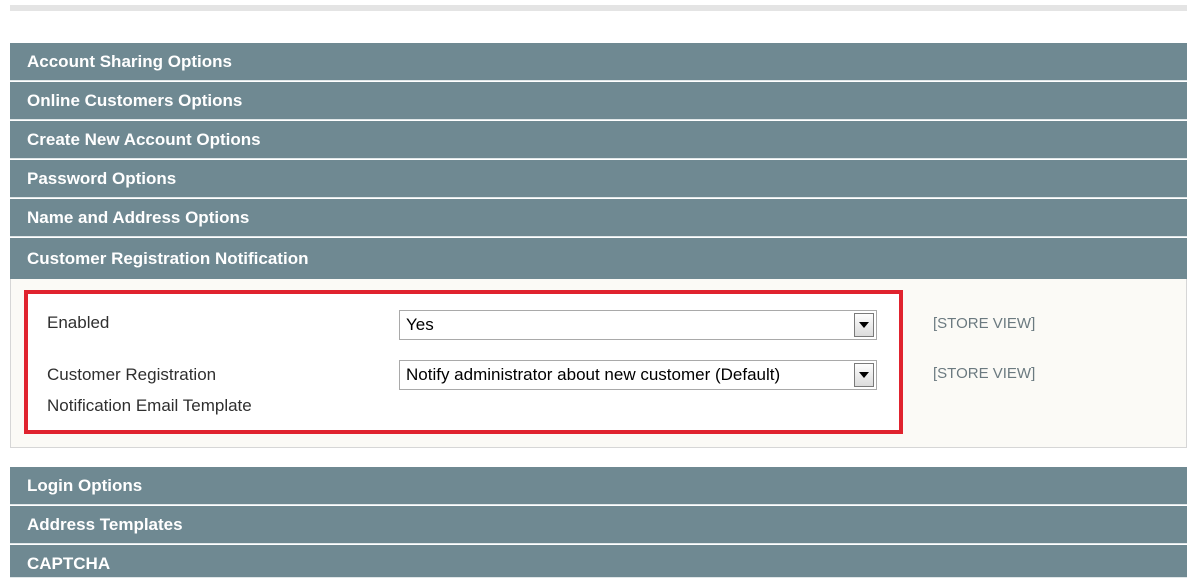 Image resolution: width=1187 pixels, height=583 pixels. Describe the element at coordinates (598, 525) in the screenshot. I see `section-address-templates: Address Templates` at that location.